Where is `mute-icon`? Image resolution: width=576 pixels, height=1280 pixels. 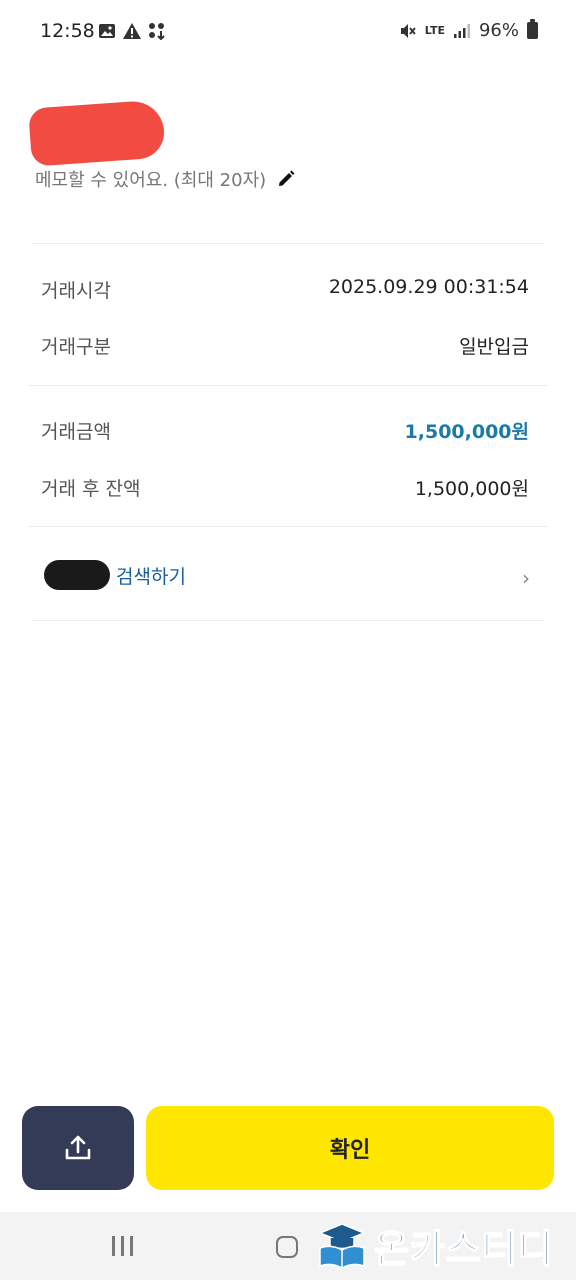 mute-icon is located at coordinates (408, 30).